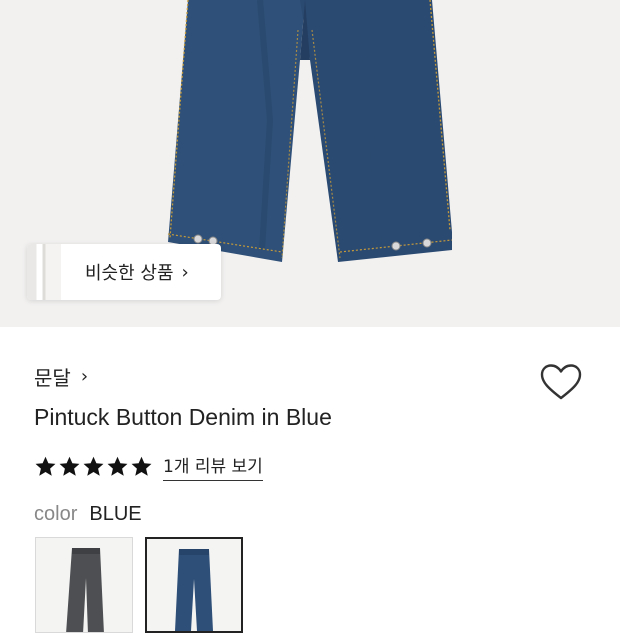 The image size is (620, 633). Describe the element at coordinates (183, 417) in the screenshot. I see `product-title: Pintuck Button Denim in Blue` at that location.